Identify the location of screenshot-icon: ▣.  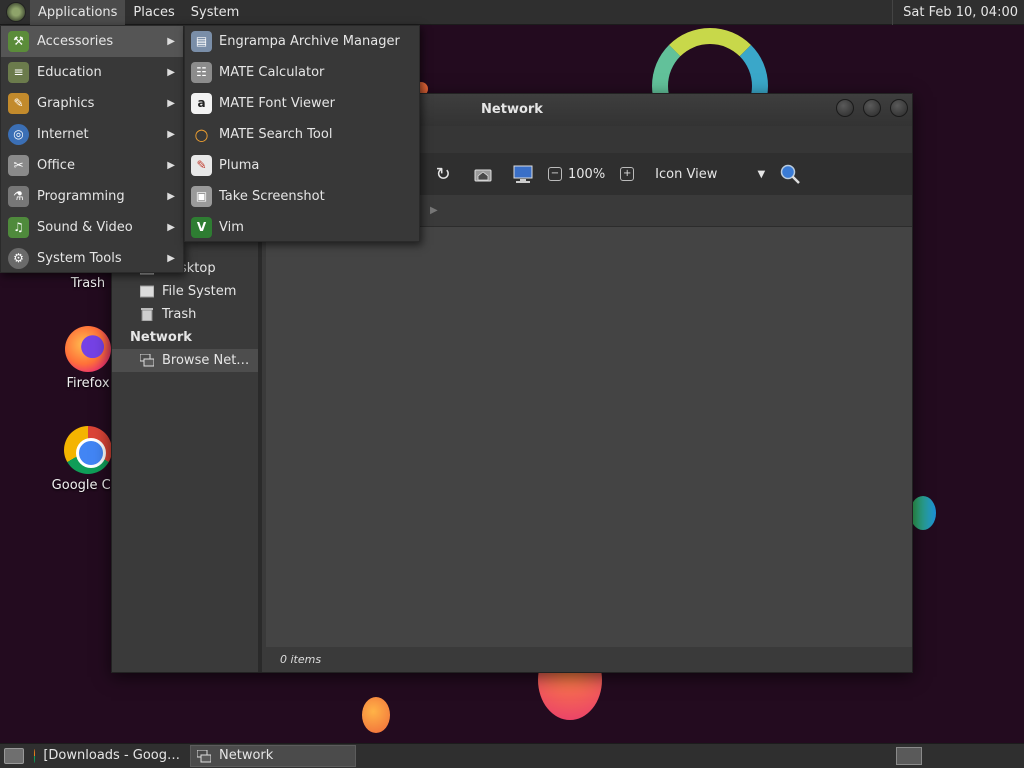
(201, 196).